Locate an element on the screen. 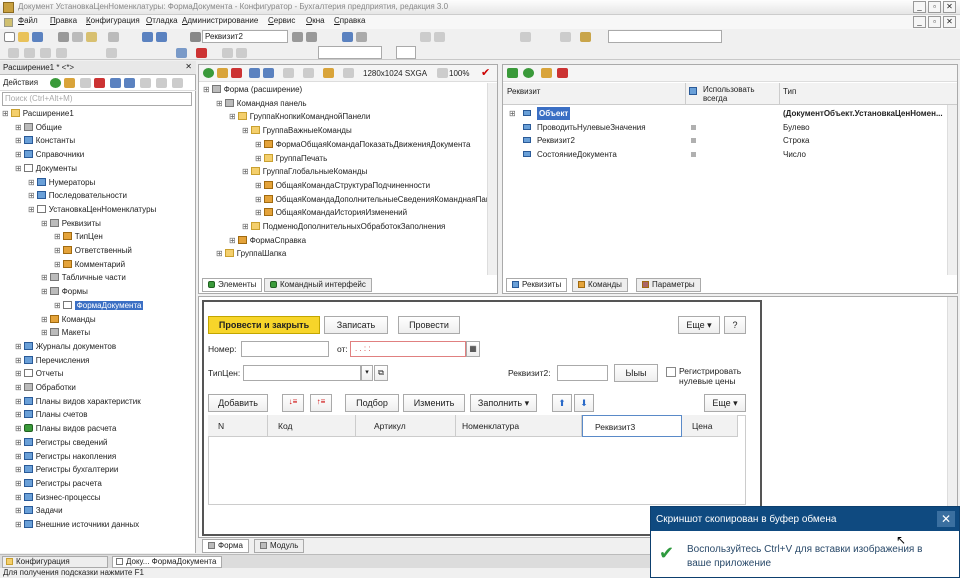 This screenshot has width=960, height=578. tab-parameters: Параметры is located at coordinates (668, 285).